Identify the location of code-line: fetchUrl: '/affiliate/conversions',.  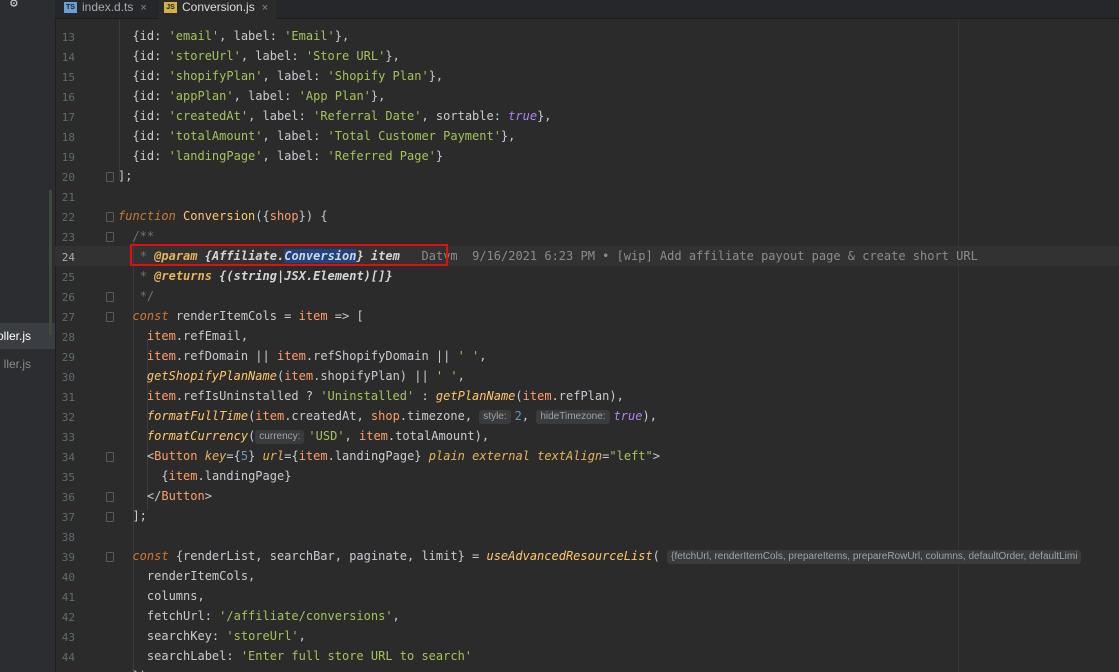
(273, 616).